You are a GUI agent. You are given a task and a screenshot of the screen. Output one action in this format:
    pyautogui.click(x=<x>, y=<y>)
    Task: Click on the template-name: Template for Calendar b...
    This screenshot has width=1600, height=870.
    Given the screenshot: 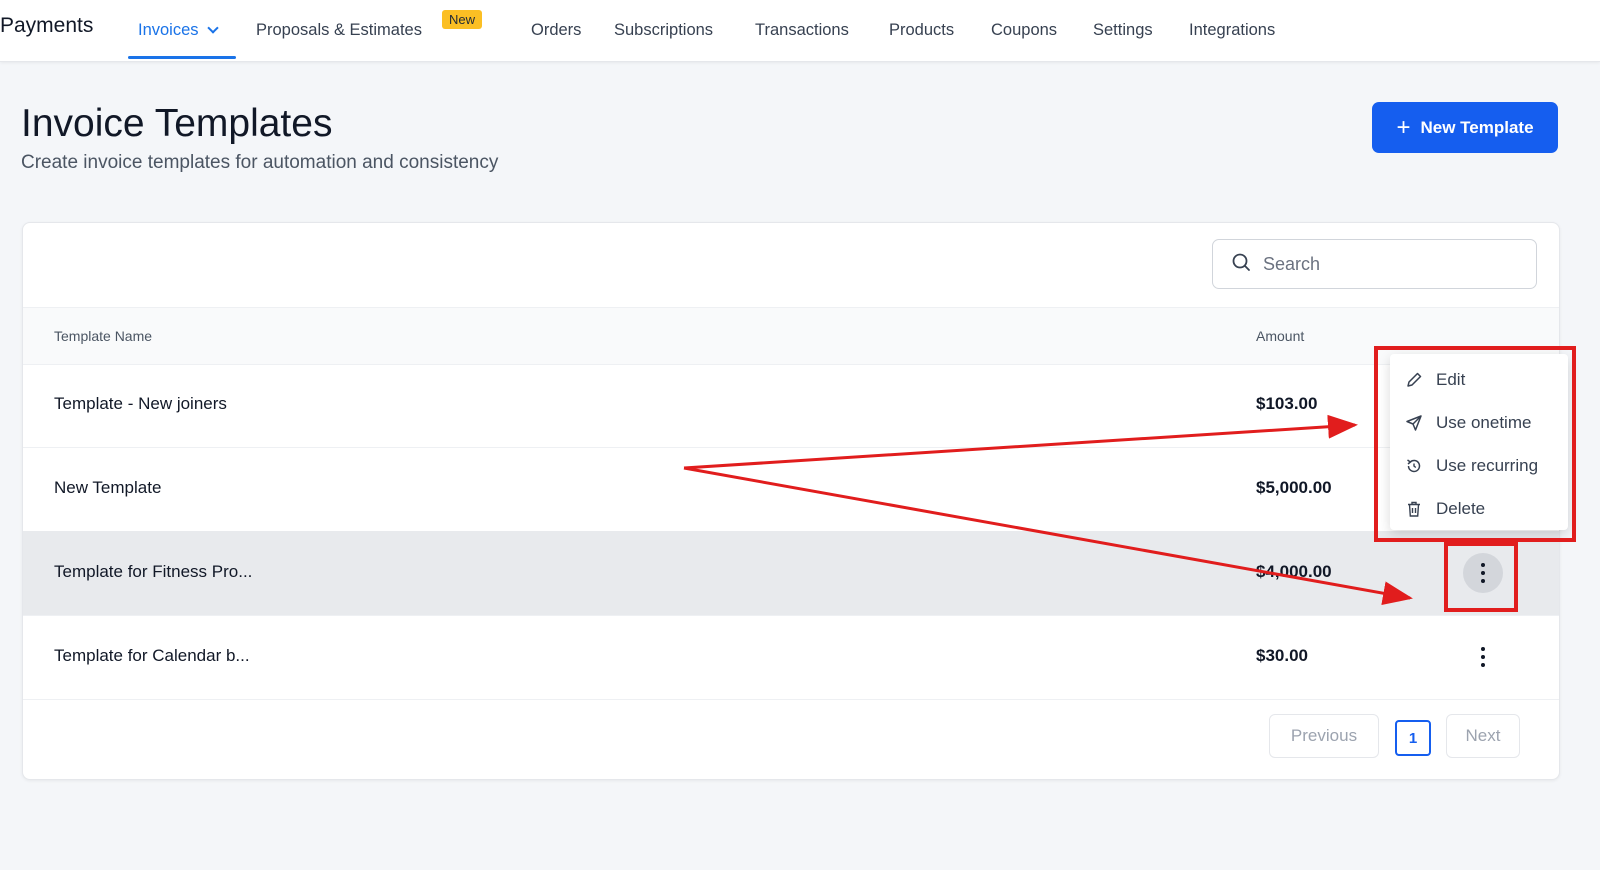 What is the action you would take?
    pyautogui.click(x=152, y=656)
    